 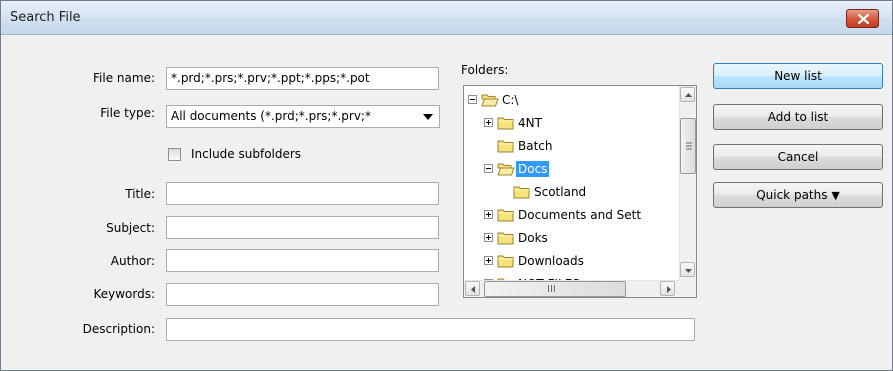 What do you see at coordinates (580, 123) in the screenshot?
I see `folder-tree-item: 4NT` at bounding box center [580, 123].